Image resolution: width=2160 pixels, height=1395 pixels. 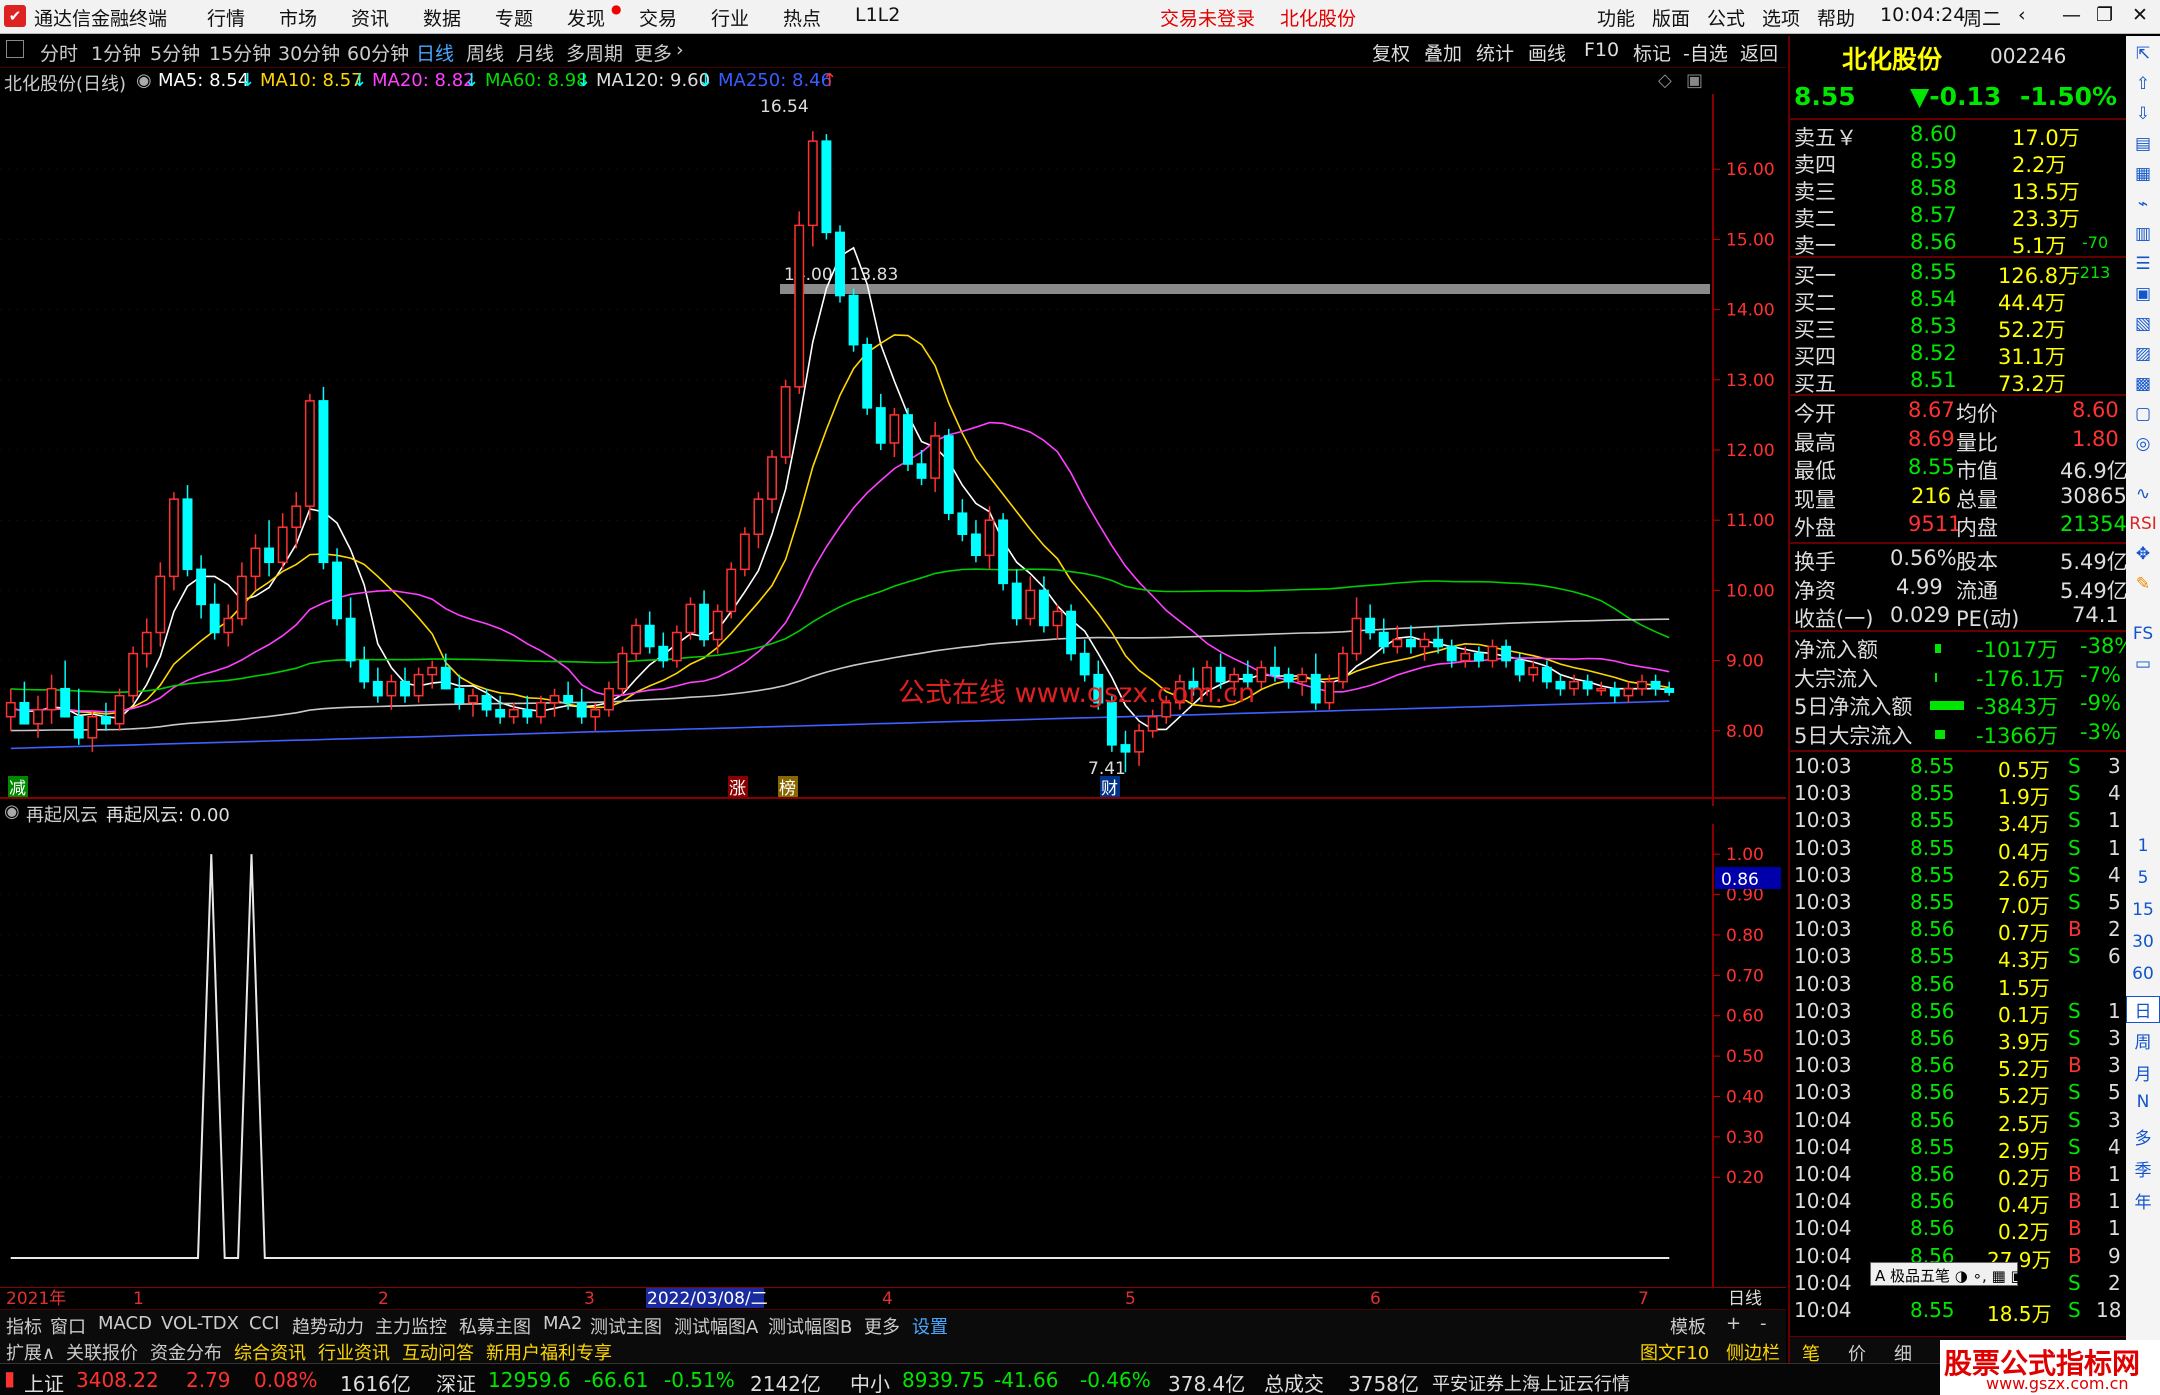 What do you see at coordinates (200, 1323) in the screenshot?
I see `tab-vol: VOL-TDX` at bounding box center [200, 1323].